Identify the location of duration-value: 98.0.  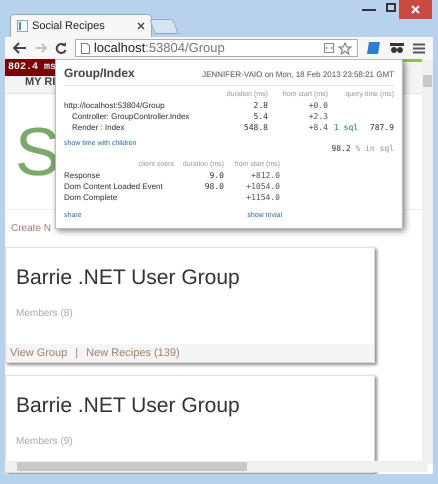
(214, 186).